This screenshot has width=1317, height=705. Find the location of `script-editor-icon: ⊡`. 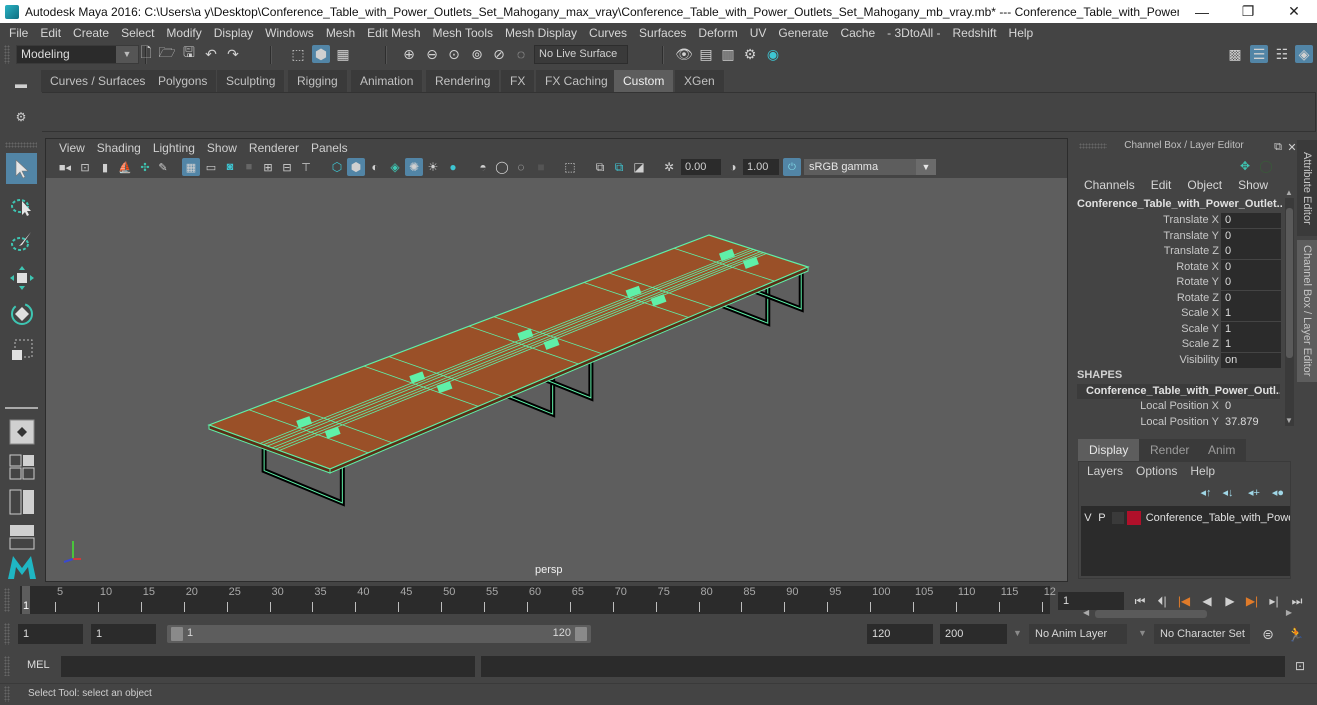

script-editor-icon: ⊡ is located at coordinates (1300, 666).